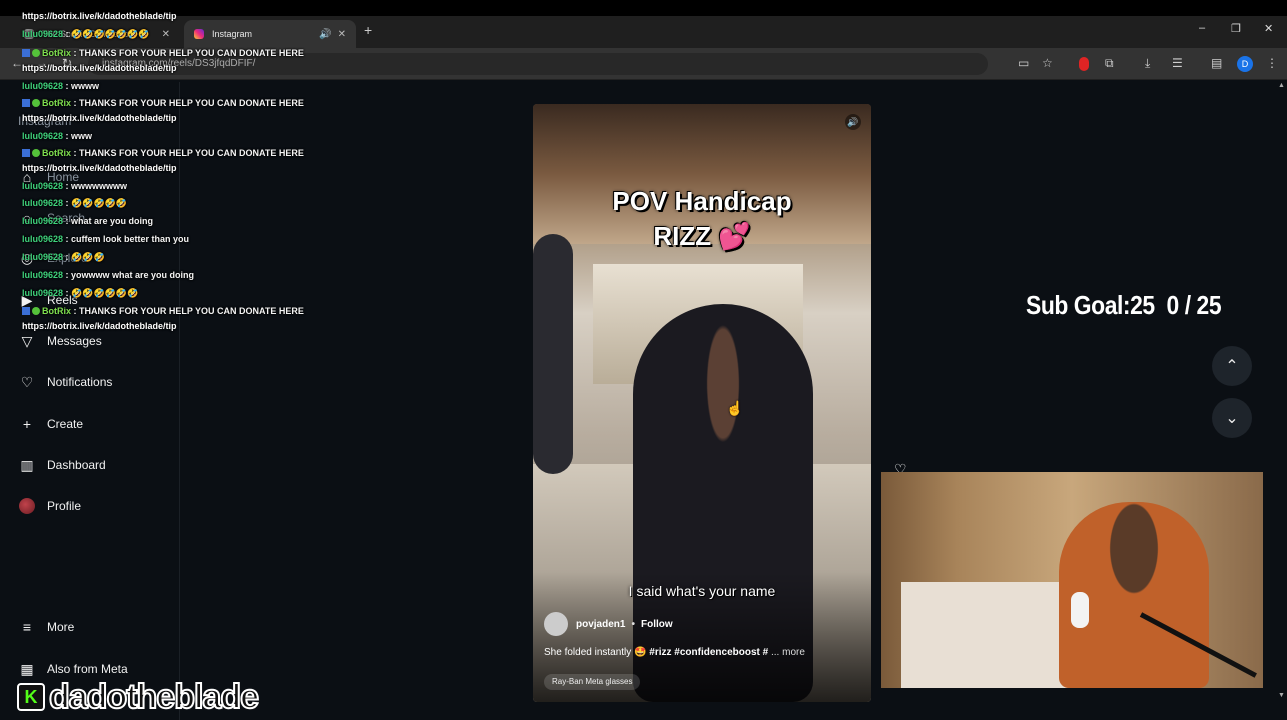 The width and height of the screenshot is (1287, 720). I want to click on sidebar-item-also-from-meta: ▦ Also from Meta, so click(73, 669).